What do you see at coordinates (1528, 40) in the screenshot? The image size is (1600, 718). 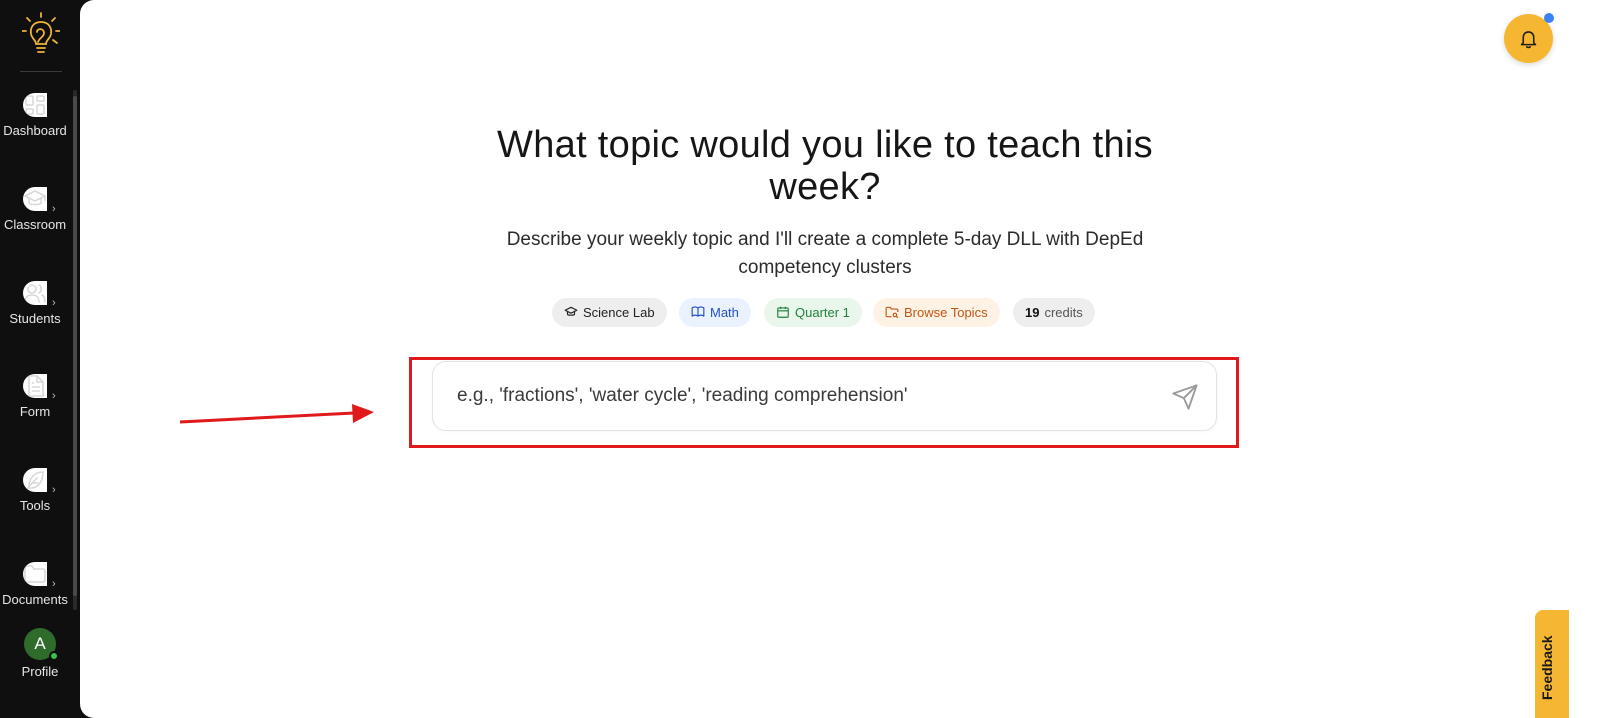 I see `bell-icon` at bounding box center [1528, 40].